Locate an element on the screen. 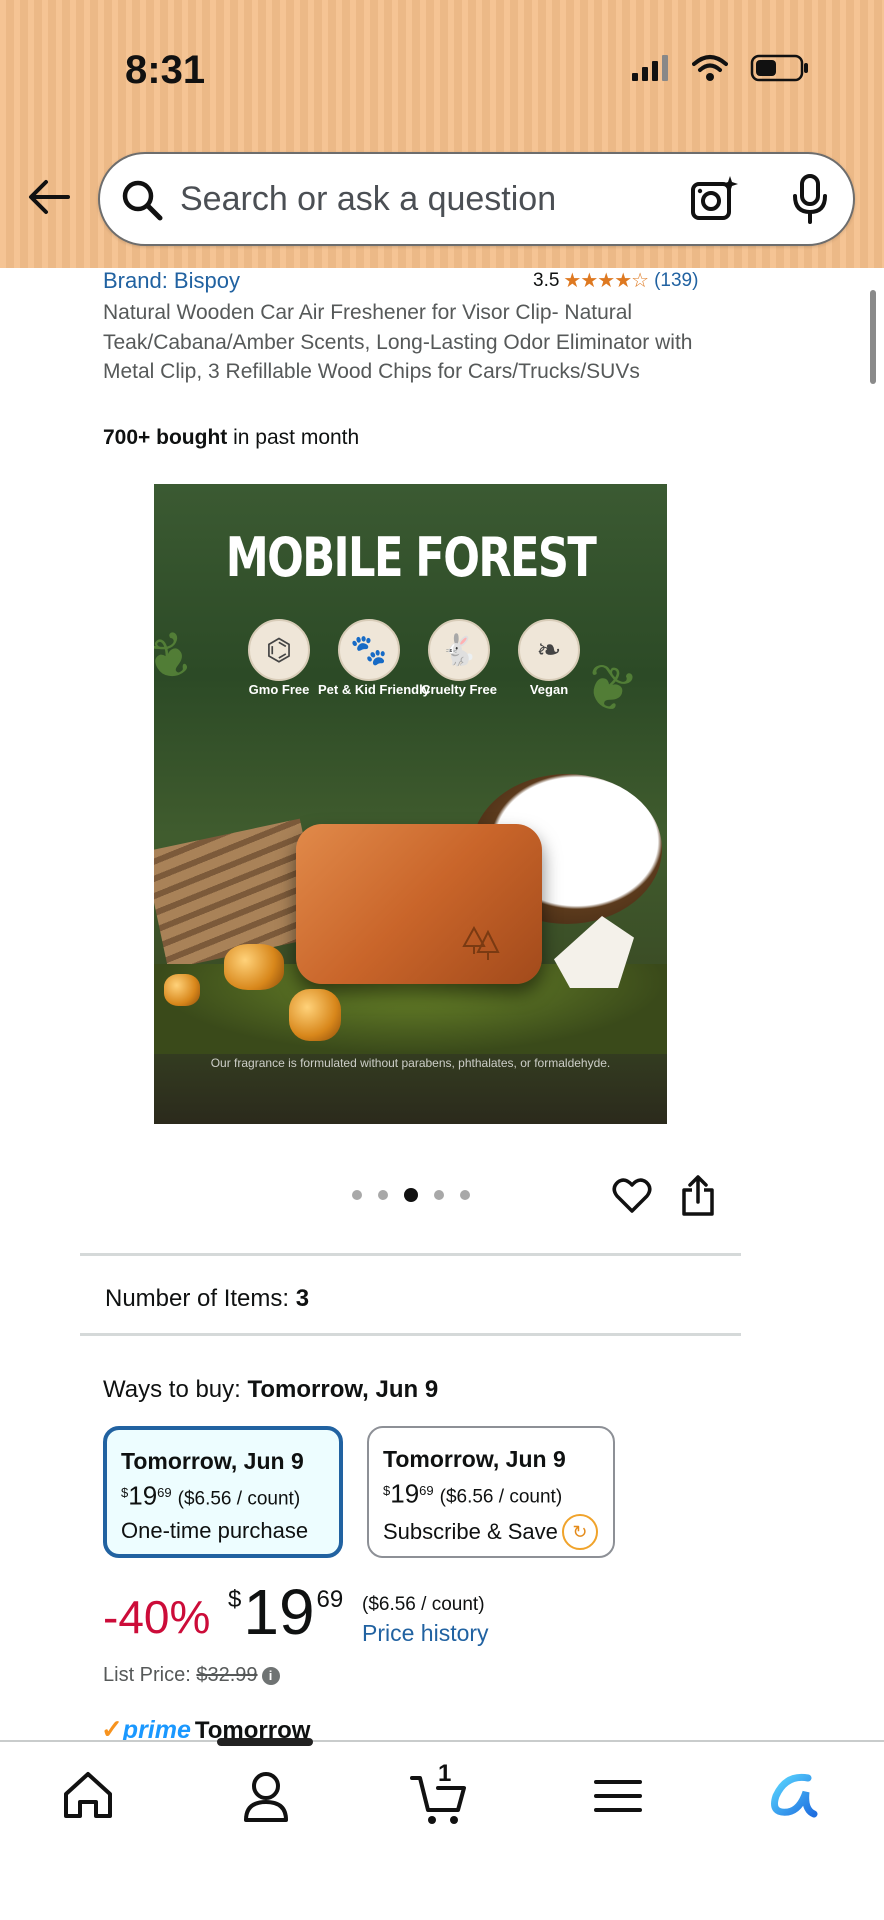 The height and width of the screenshot is (1920, 884). number-of-items: Number of Items: 3 is located at coordinates (207, 1299).